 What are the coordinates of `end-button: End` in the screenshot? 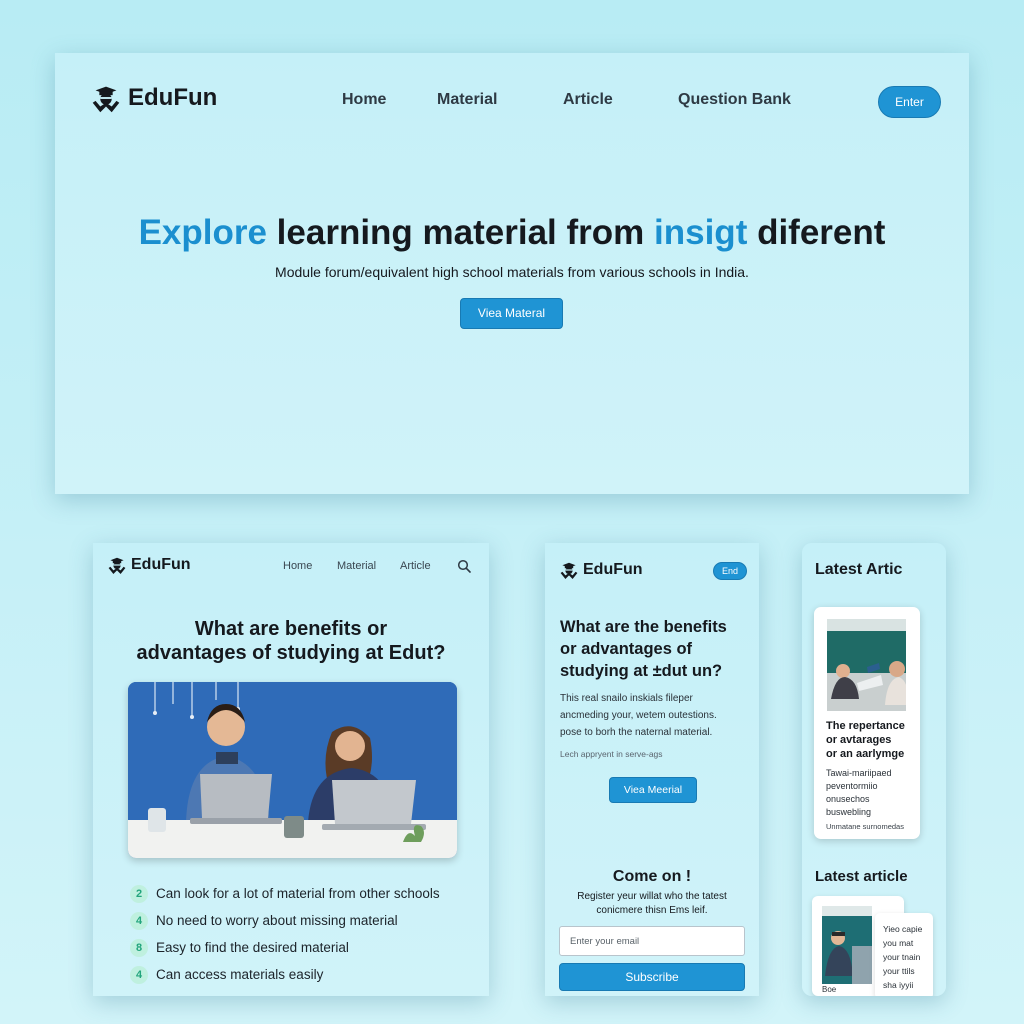 It's located at (730, 571).